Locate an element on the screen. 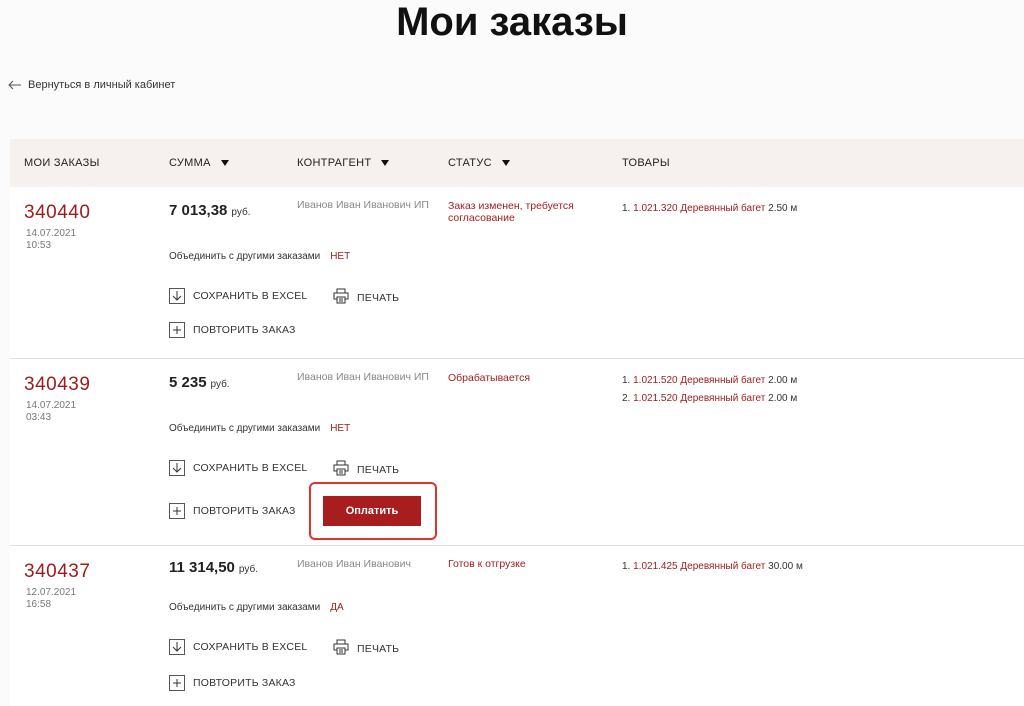 The height and width of the screenshot is (706, 1024). order-sum: 5 235 руб. is located at coordinates (199, 382).